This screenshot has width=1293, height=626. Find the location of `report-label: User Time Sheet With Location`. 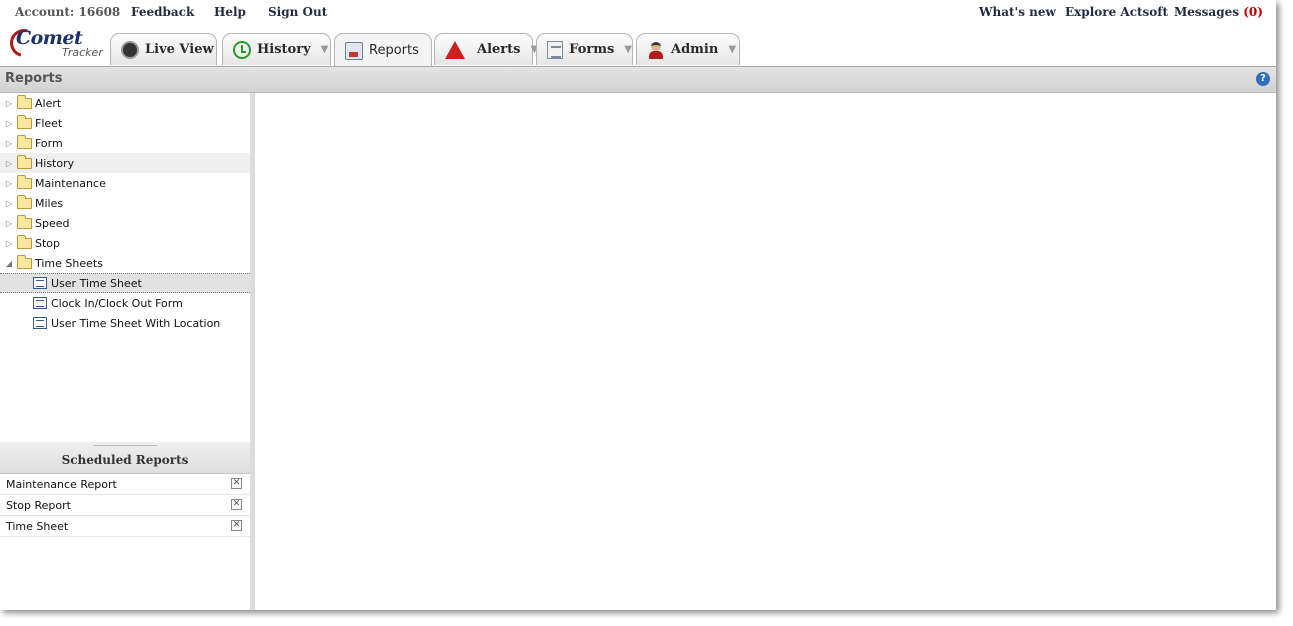

report-label: User Time Sheet With Location is located at coordinates (136, 323).